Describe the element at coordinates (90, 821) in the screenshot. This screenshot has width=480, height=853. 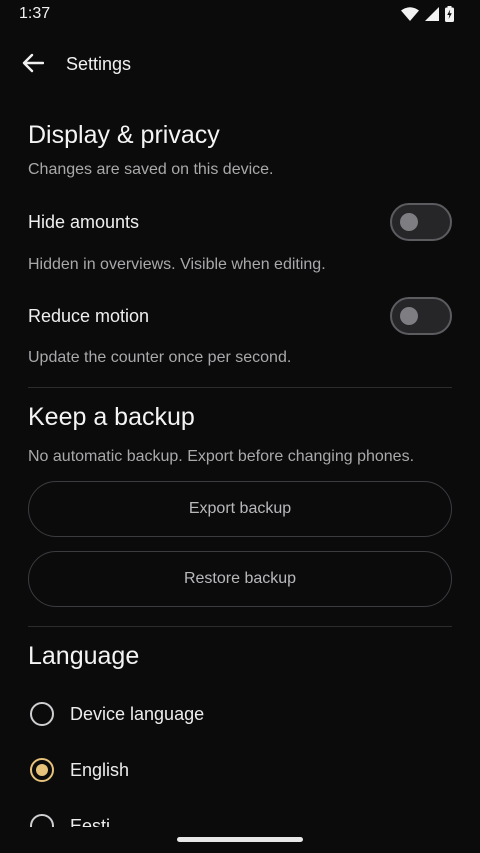
I see `language-option-label: Eesti` at that location.